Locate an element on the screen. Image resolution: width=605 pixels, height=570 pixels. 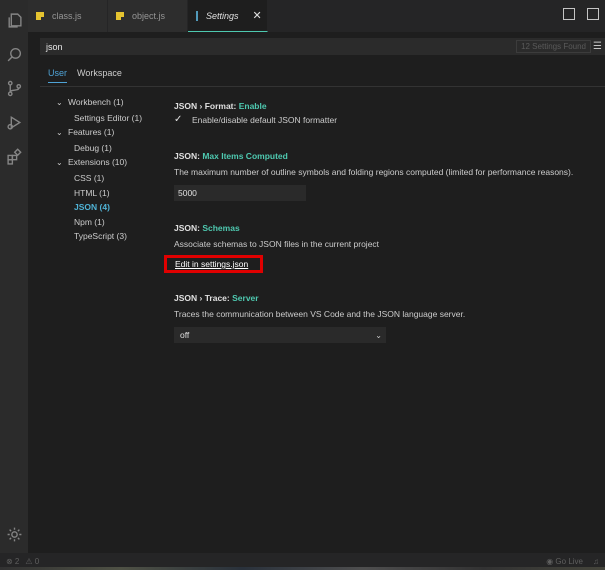
select-value: off is located at coordinates (185, 335).